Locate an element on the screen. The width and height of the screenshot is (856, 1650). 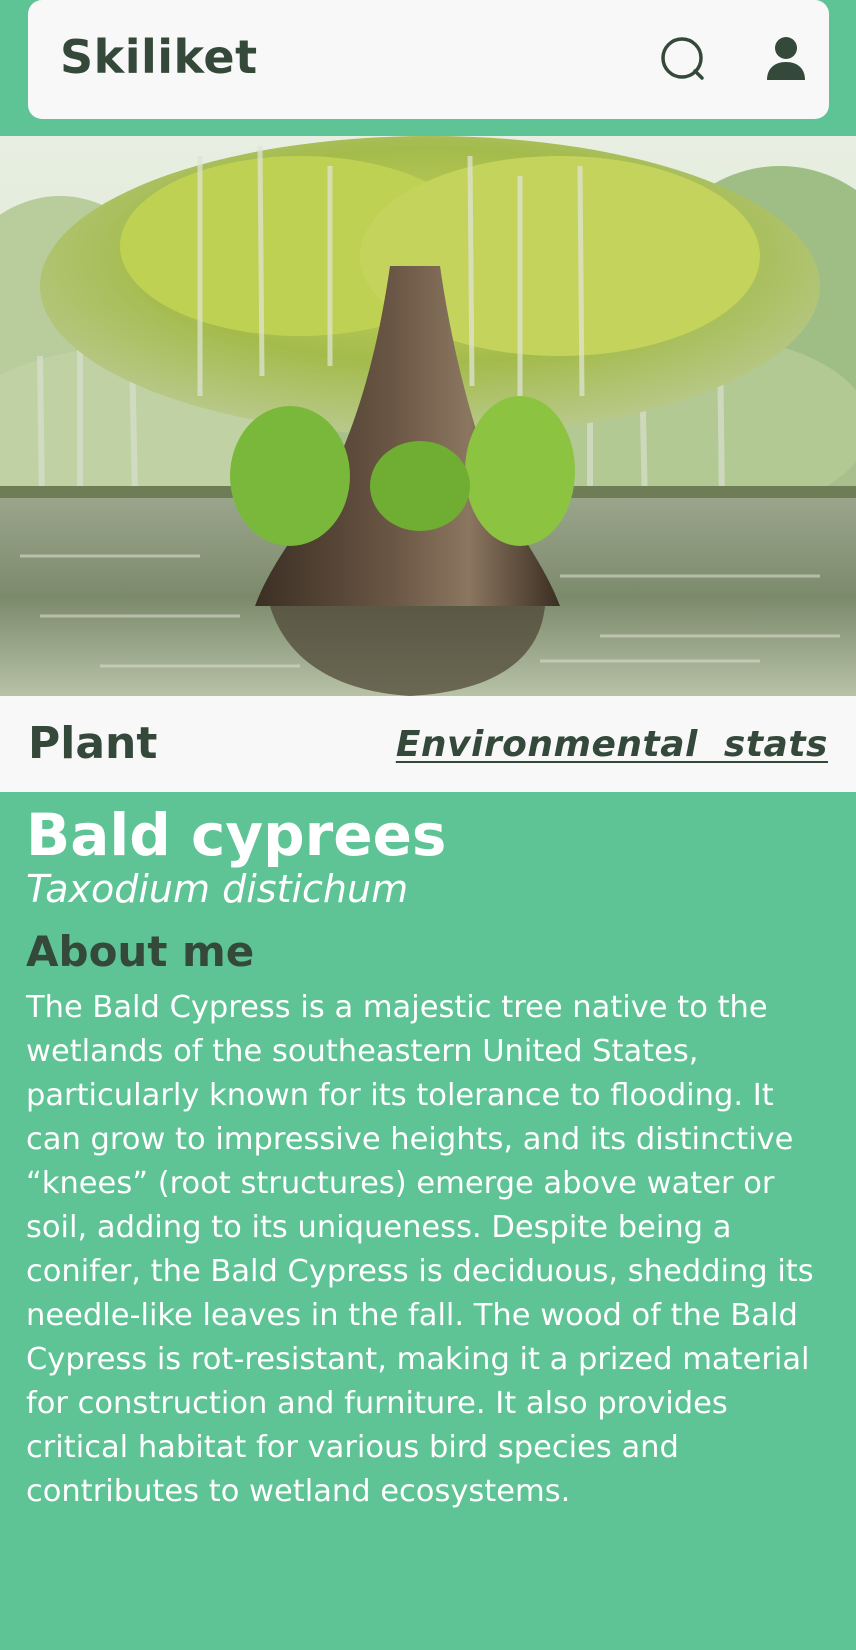
app-title: Skiliket is located at coordinates (159, 57).